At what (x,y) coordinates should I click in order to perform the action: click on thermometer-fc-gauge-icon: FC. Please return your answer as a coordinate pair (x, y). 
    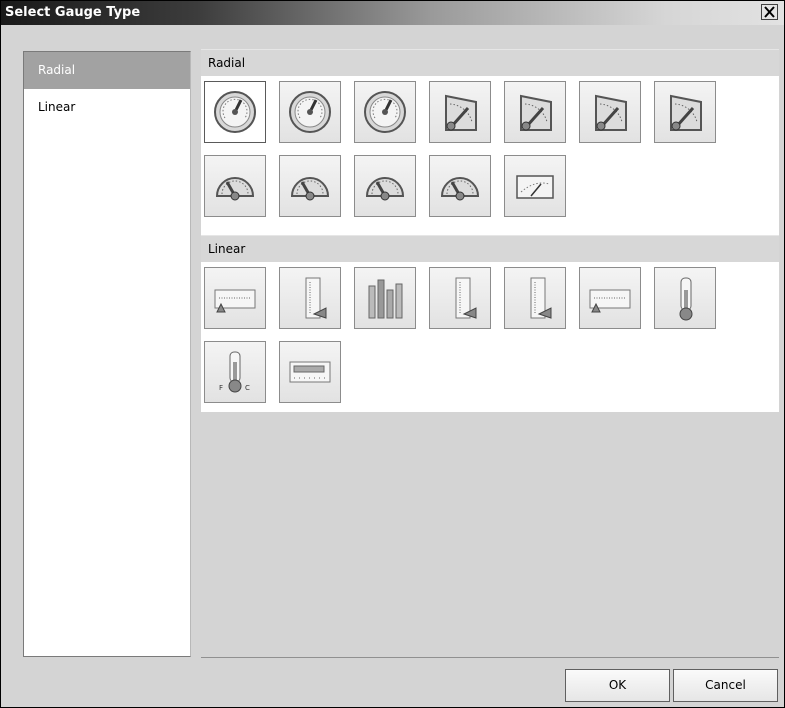
    Looking at the image, I should click on (234, 372).